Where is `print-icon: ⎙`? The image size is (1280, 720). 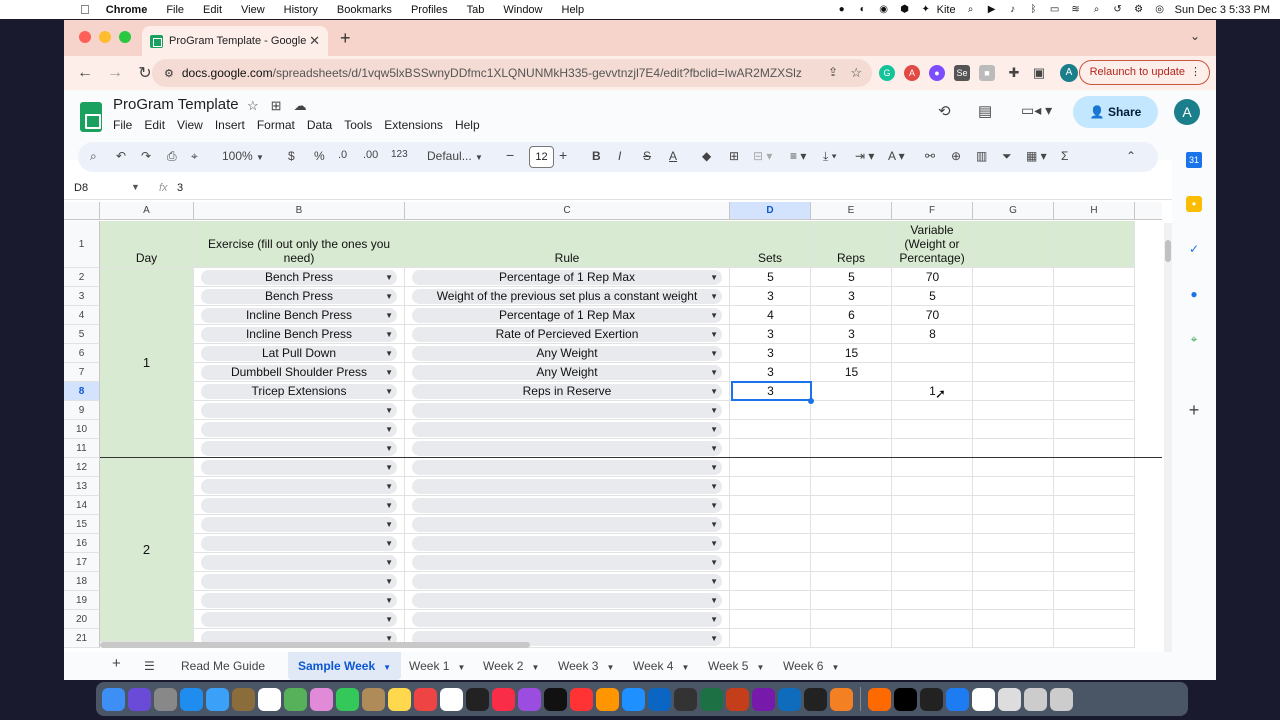 print-icon: ⎙ is located at coordinates (172, 156).